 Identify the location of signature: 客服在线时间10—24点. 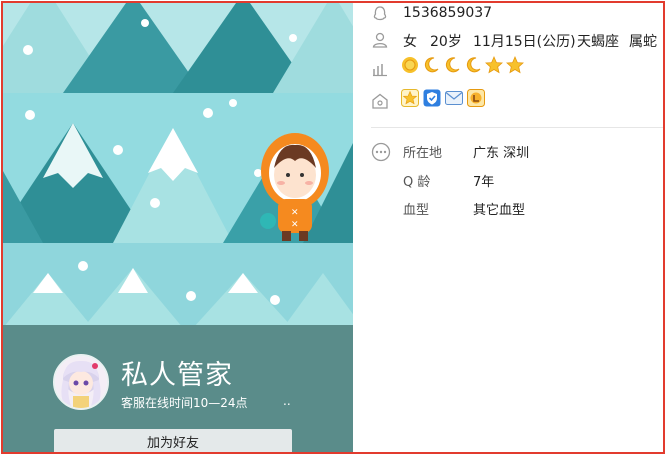
(184, 403).